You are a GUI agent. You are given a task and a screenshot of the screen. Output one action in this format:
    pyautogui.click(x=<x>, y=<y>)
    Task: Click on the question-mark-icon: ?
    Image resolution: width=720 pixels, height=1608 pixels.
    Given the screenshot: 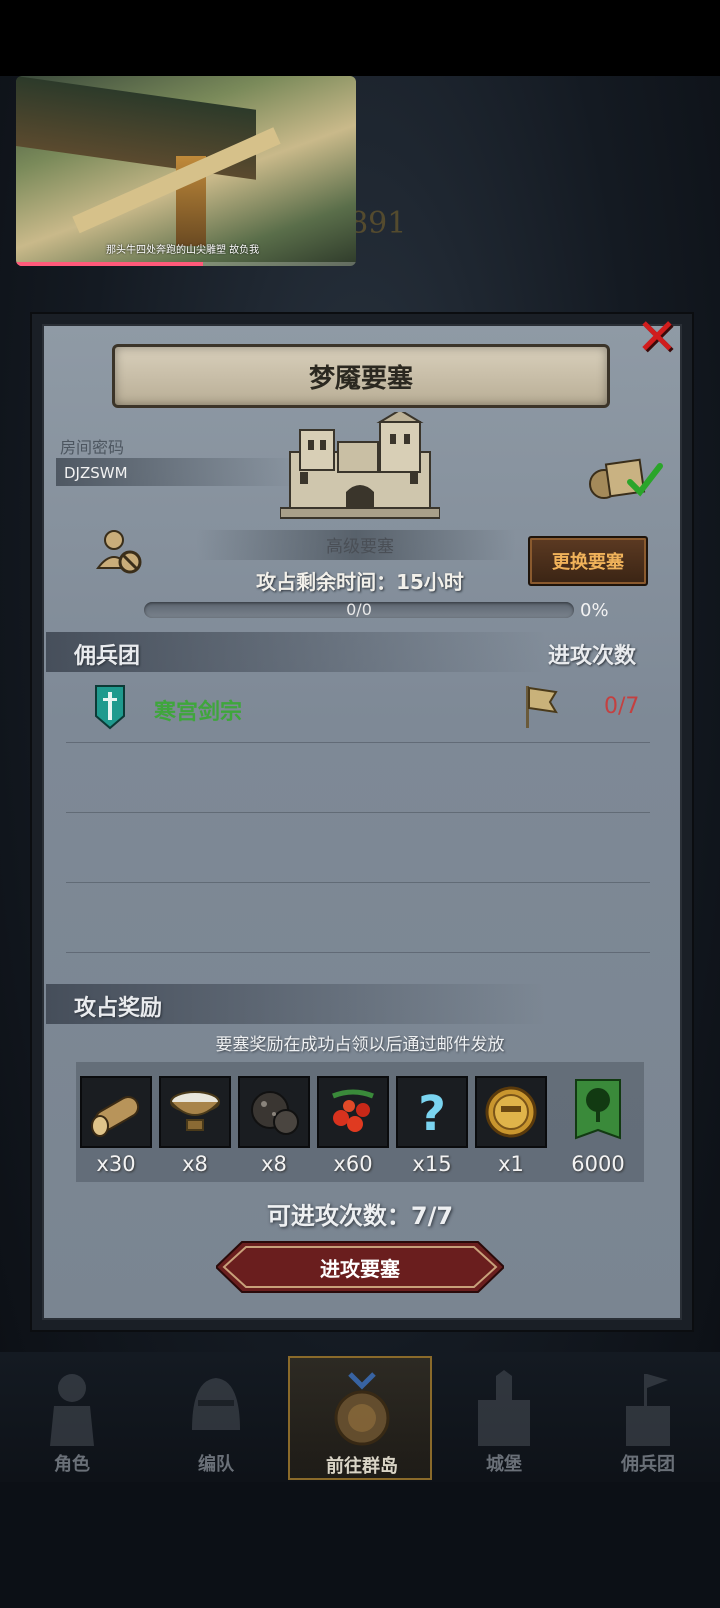 What is the action you would take?
    pyautogui.click(x=432, y=1114)
    